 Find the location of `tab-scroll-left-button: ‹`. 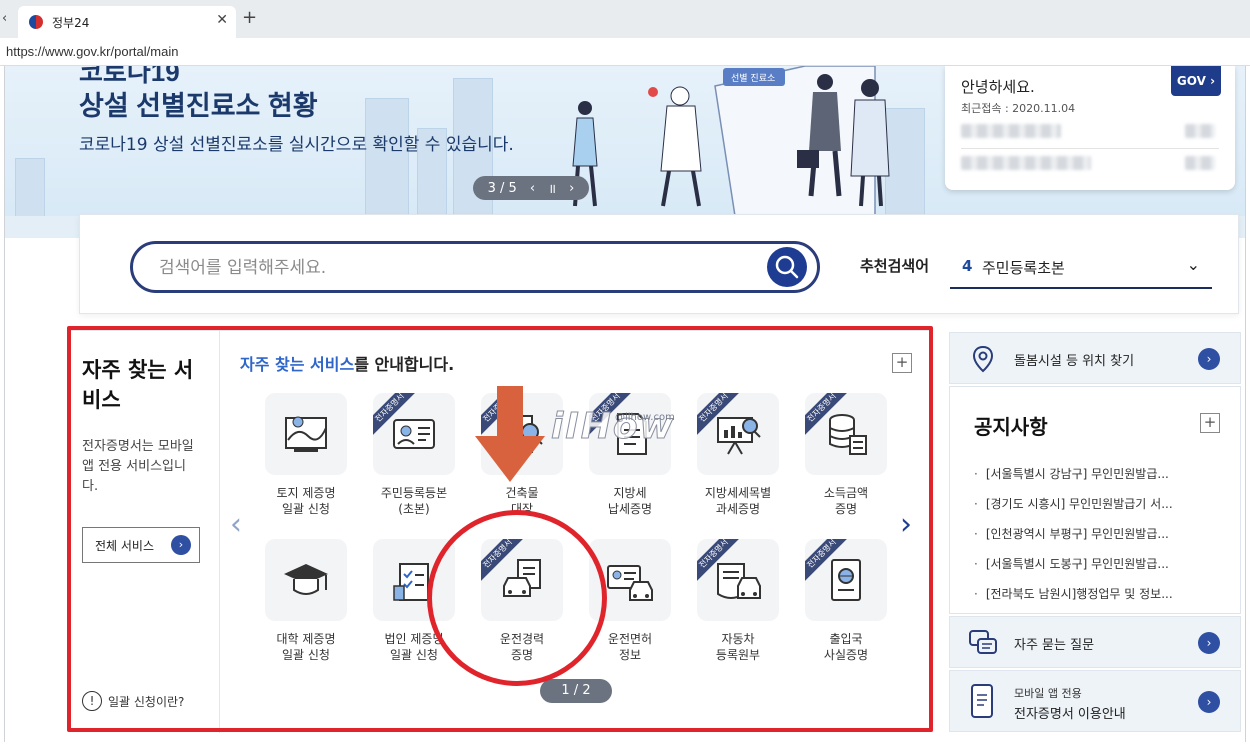

tab-scroll-left-button: ‹ is located at coordinates (4, 18).